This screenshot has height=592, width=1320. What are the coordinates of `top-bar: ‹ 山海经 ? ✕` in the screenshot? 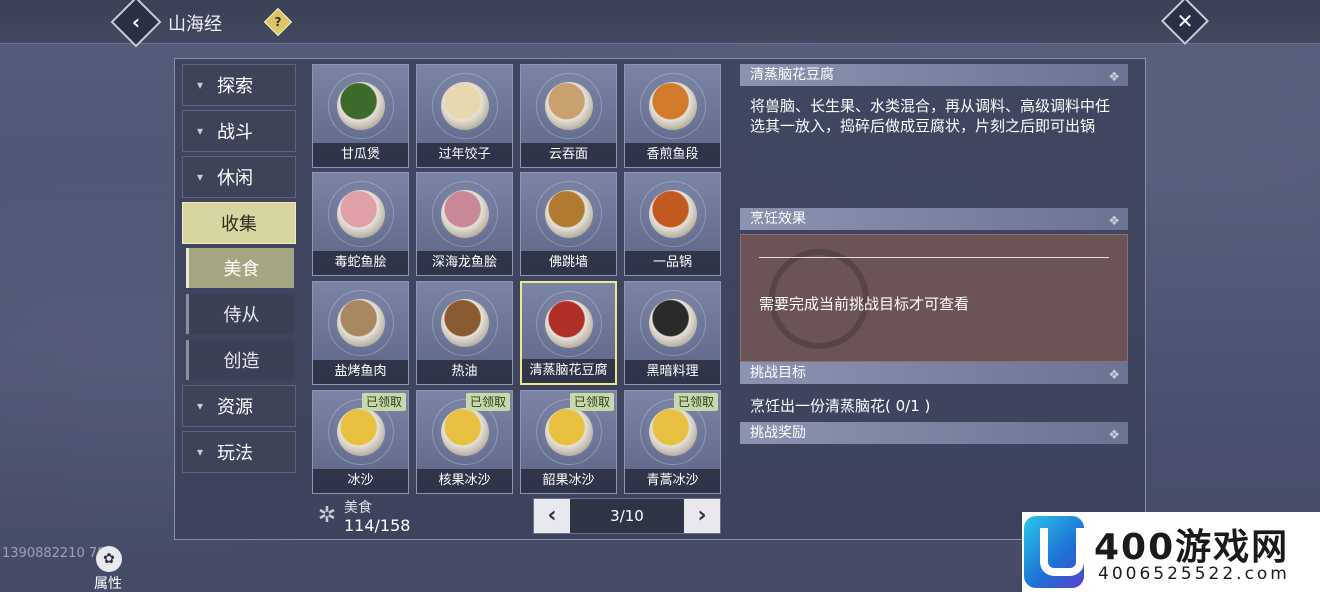 It's located at (660, 24).